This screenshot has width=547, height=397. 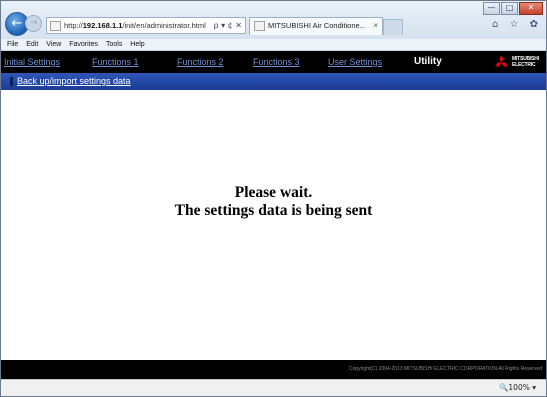 I want to click on logo-text-line2: ELECTRIC, so click(x=524, y=64).